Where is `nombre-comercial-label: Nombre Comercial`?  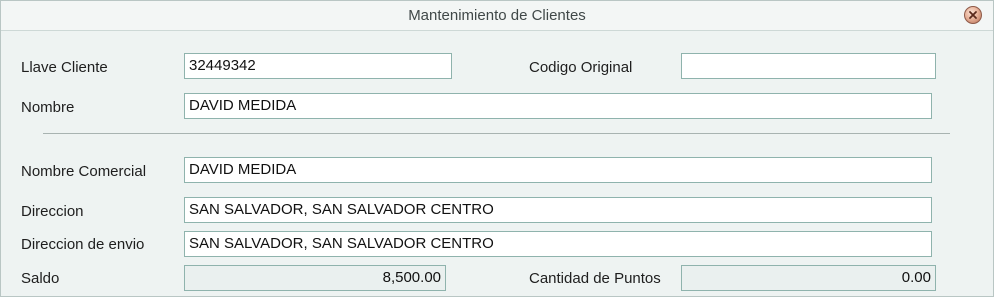 nombre-comercial-label: Nombre Comercial is located at coordinates (84, 171).